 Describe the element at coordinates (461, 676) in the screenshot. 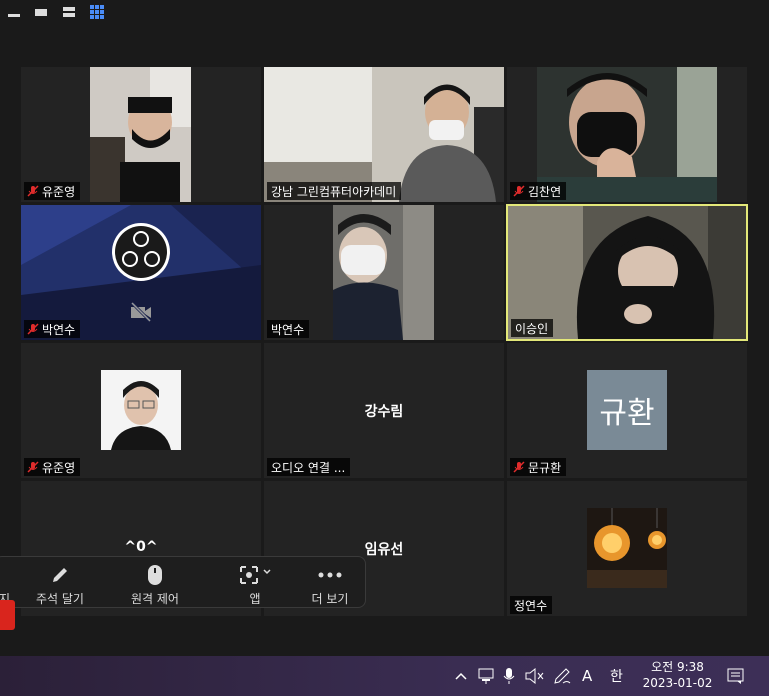

I see `chevron-up-icon` at that location.